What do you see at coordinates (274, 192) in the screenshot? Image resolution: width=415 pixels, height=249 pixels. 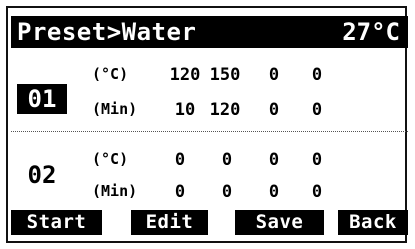 I see `preset-02-time-step-3: 0` at bounding box center [274, 192].